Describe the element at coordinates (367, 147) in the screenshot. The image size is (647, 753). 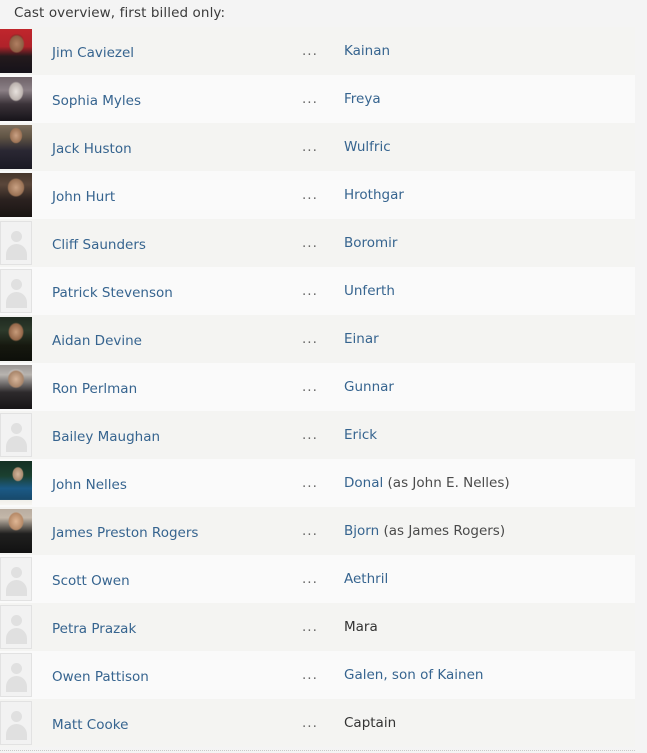
I see `character-name-link: Wulfric` at that location.